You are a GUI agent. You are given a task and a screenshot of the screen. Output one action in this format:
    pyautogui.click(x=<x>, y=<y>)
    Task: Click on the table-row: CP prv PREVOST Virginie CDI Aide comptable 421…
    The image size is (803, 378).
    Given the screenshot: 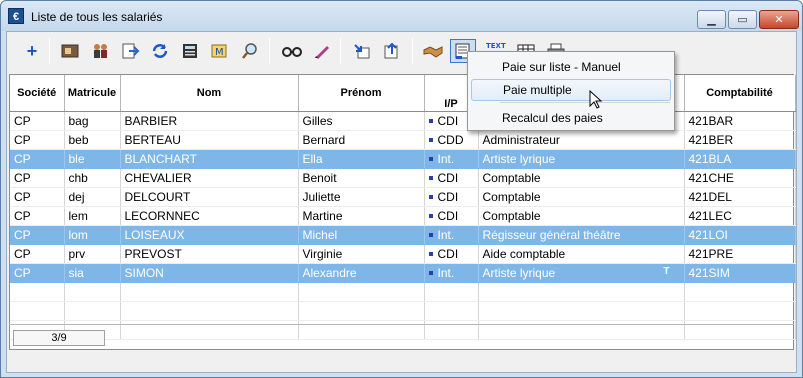 What is the action you would take?
    pyautogui.click(x=403, y=254)
    